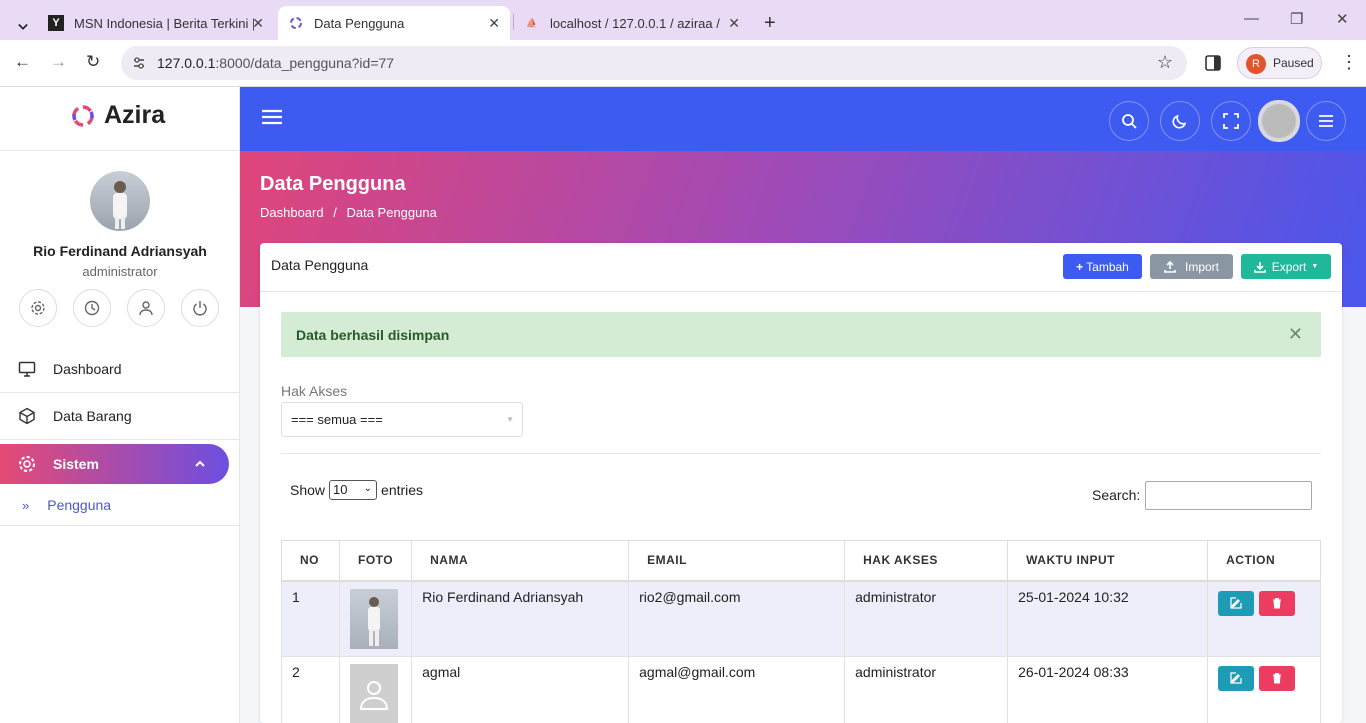 Image resolution: width=1366 pixels, height=723 pixels. Describe the element at coordinates (391, 212) in the screenshot. I see `breadcrumb-current: Data Pengguna` at that location.